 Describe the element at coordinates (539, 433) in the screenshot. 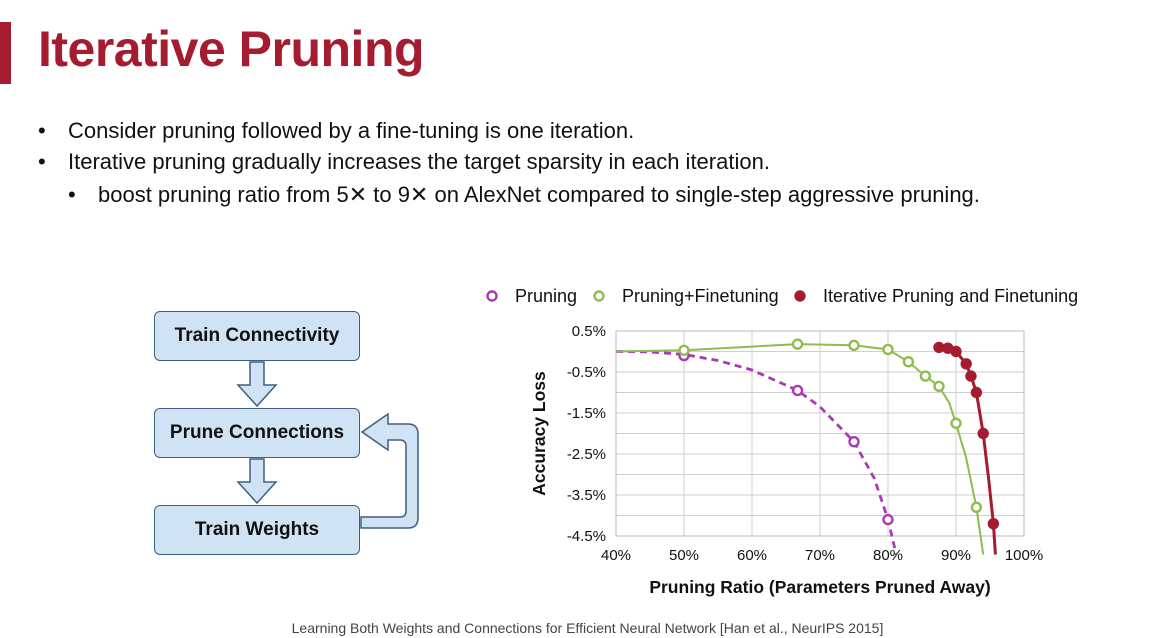

I see `y-axis-label: Accuracy Loss` at that location.